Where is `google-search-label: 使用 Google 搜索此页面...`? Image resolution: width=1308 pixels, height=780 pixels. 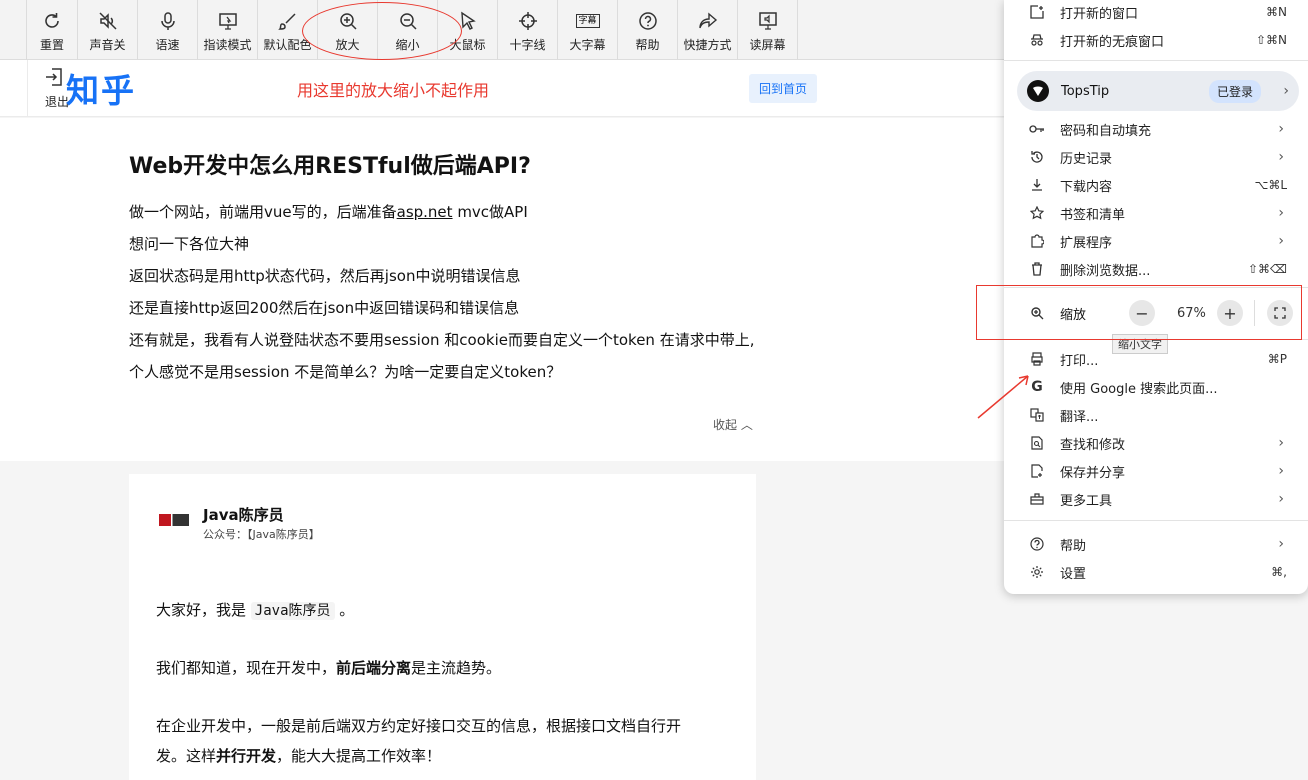
google-search-label: 使用 Google 搜索此页面... is located at coordinates (1139, 389).